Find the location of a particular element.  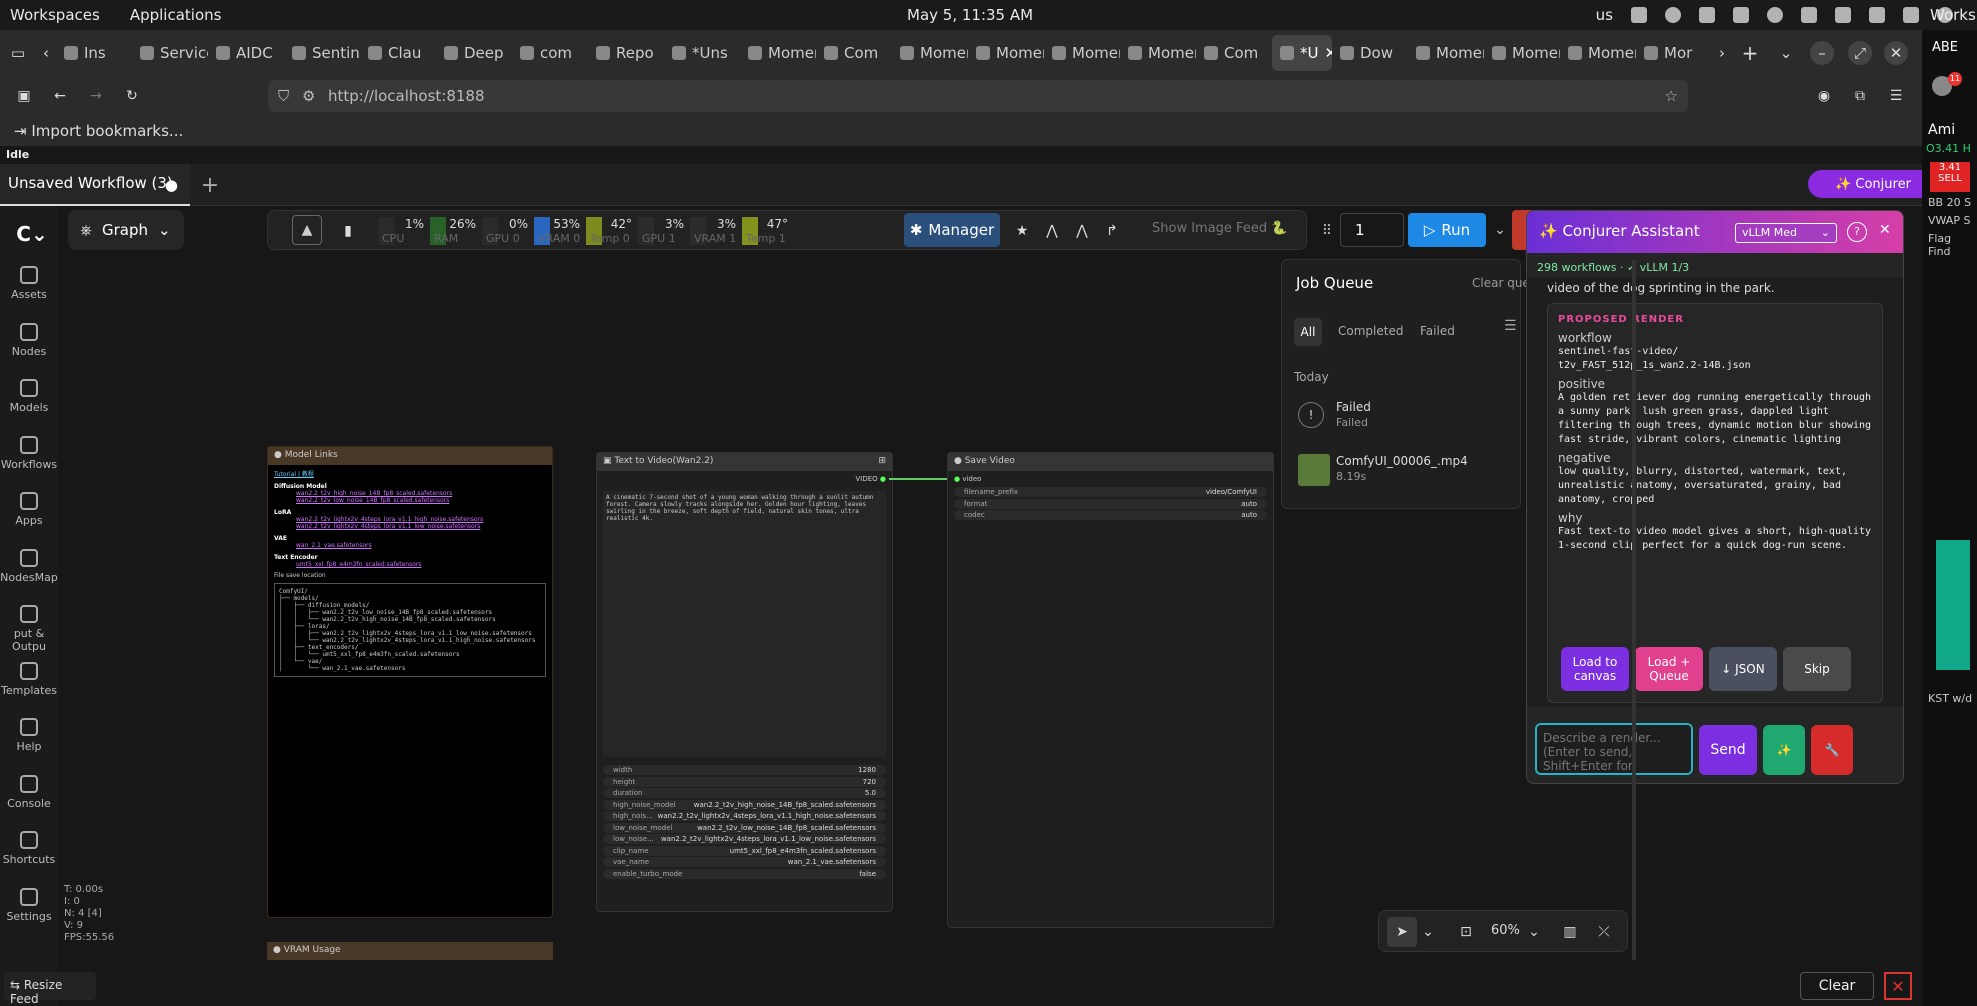

browser-tab: com is located at coordinates (550, 53).